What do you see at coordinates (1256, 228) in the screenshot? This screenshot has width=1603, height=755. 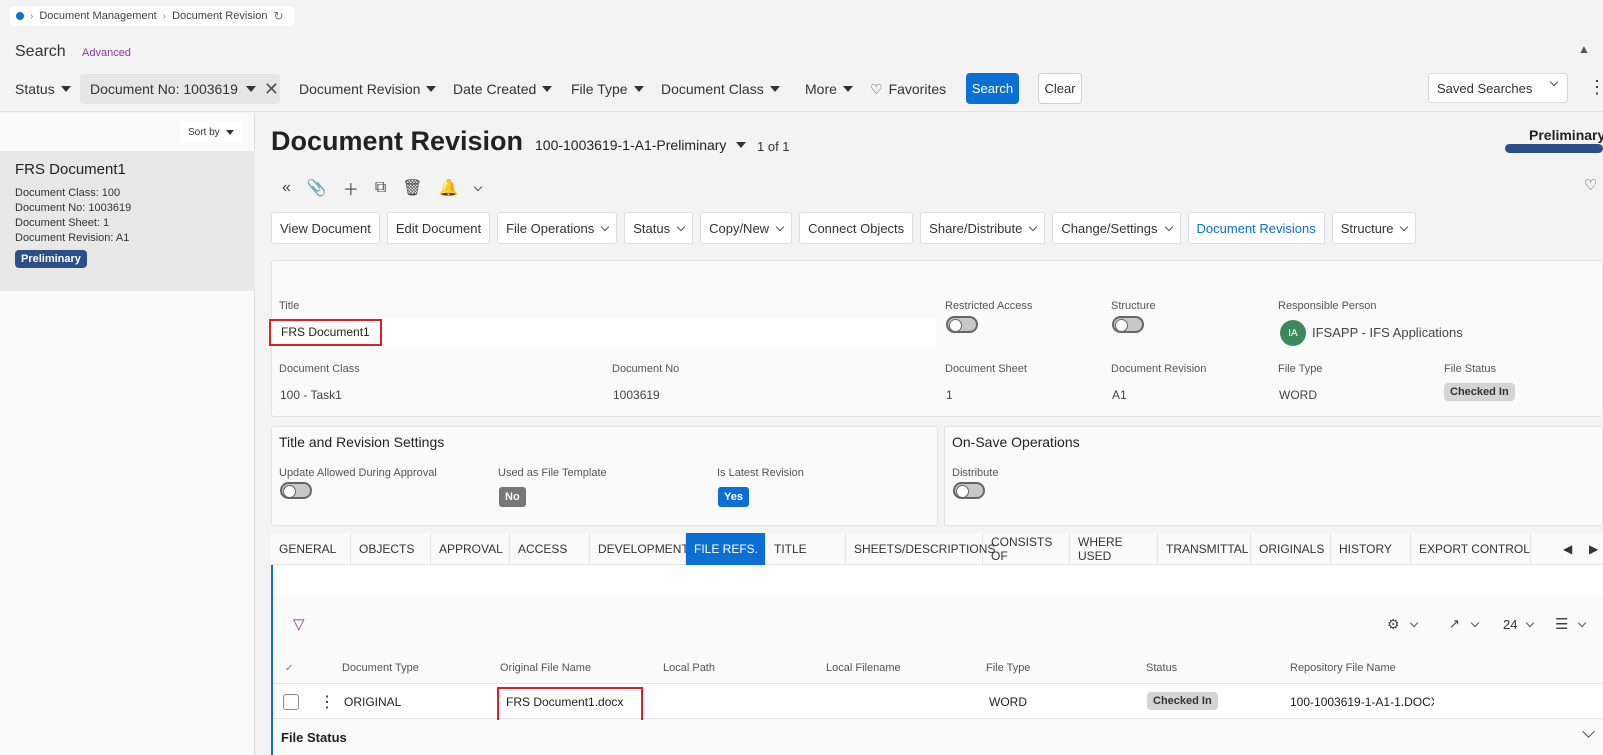 I see `document-revisions-button: Document Revisions` at bounding box center [1256, 228].